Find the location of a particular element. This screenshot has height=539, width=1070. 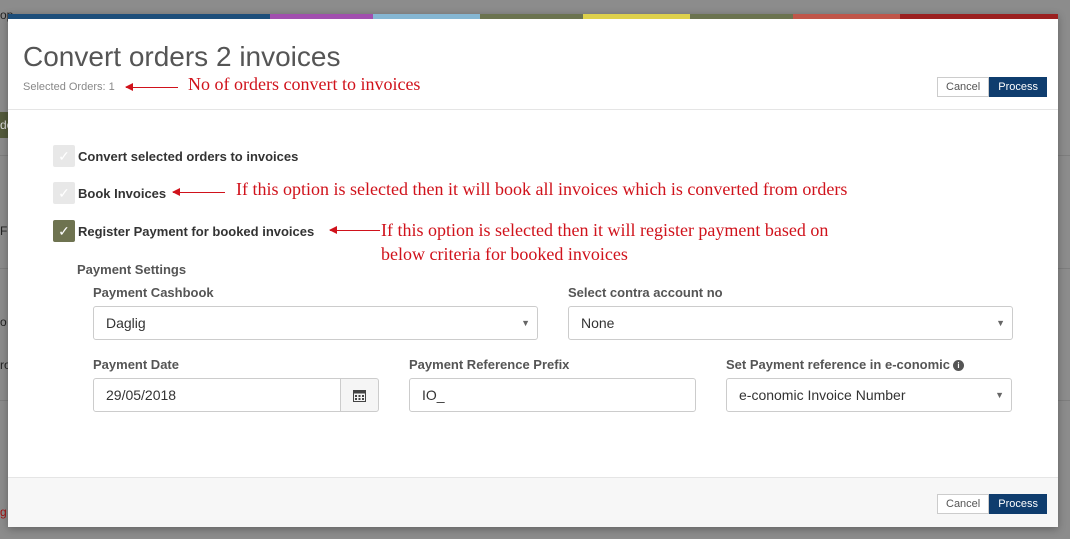

reference-type-label-text: Set Payment reference in e-conomic is located at coordinates (838, 364).